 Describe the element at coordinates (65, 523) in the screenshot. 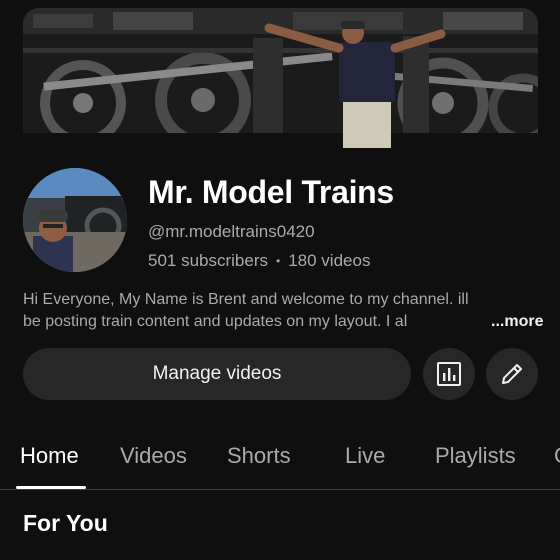

I see `section-title: For You` at that location.